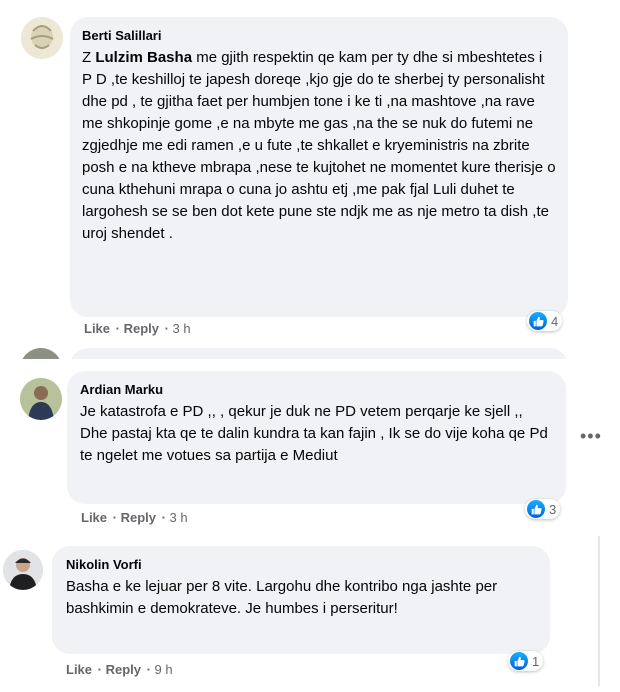  What do you see at coordinates (143, 57) in the screenshot?
I see `mention-link: Lulzim Basha` at bounding box center [143, 57].